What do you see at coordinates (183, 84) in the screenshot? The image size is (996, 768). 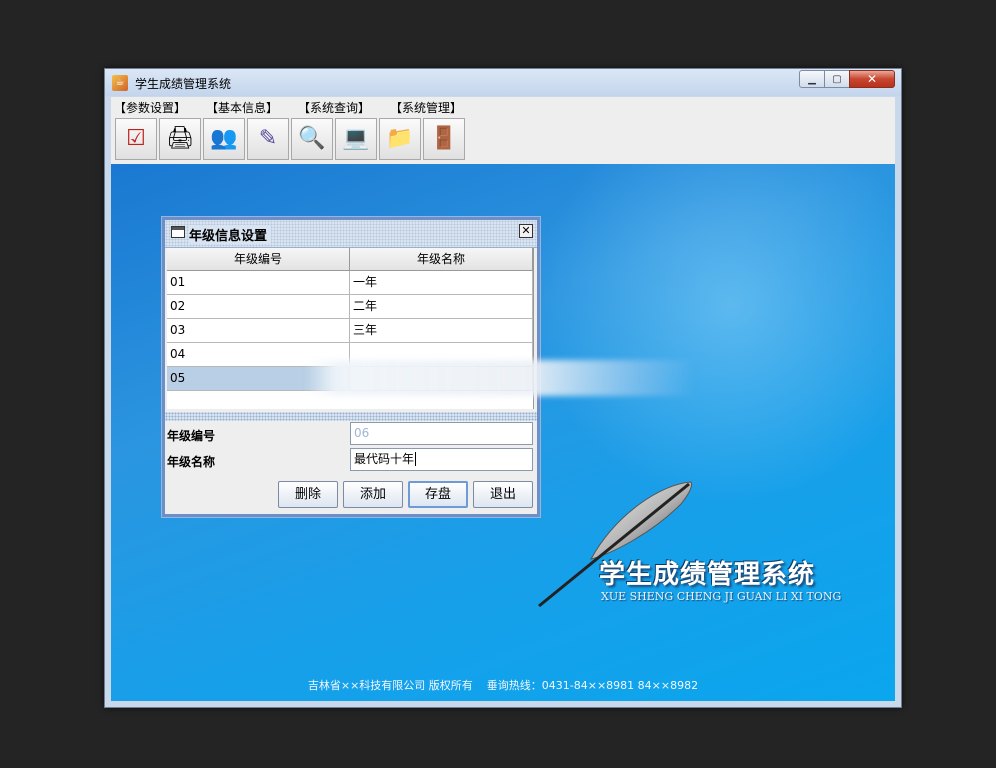 I see `window-title: 学生成绩管理系统` at bounding box center [183, 84].